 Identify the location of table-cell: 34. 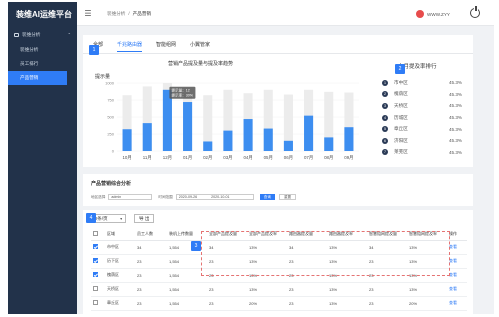
(387, 247).